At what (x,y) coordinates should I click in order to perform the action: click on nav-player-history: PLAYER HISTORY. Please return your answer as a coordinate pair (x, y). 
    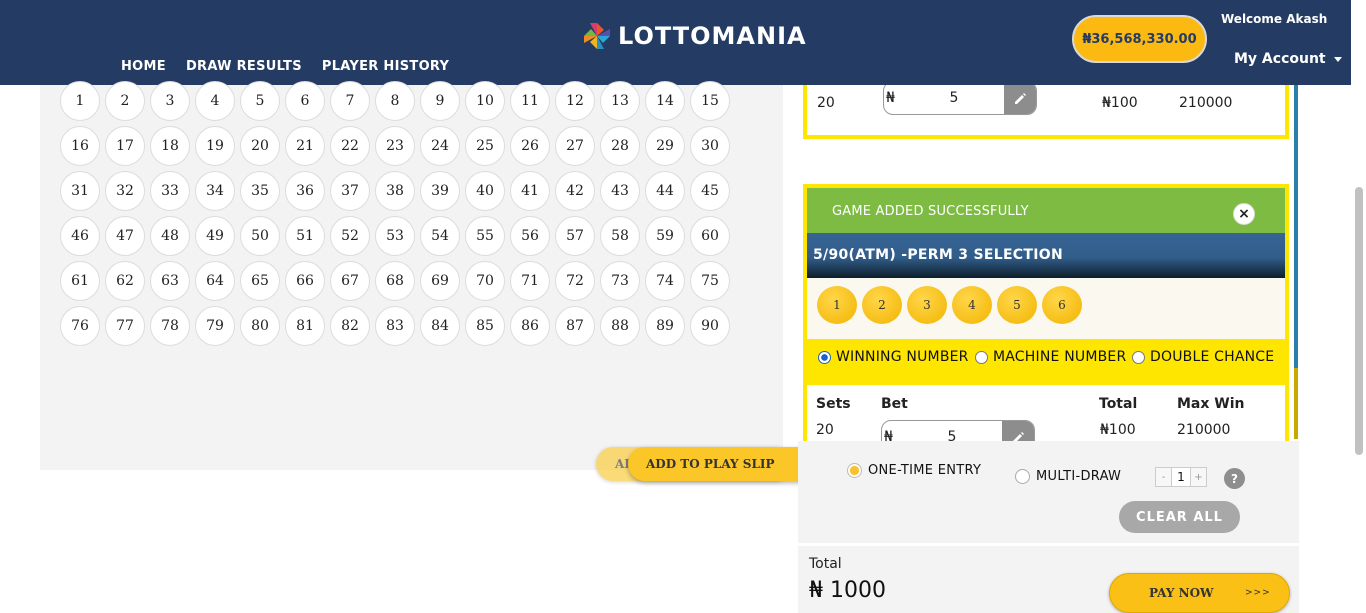
    Looking at the image, I should click on (385, 66).